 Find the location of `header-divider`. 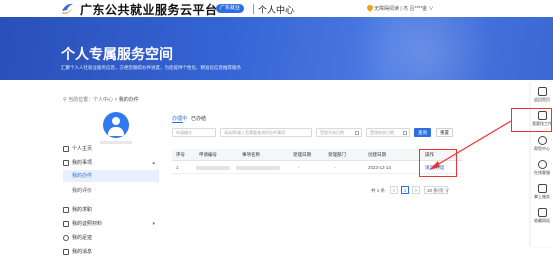

header-divider is located at coordinates (253, 9).